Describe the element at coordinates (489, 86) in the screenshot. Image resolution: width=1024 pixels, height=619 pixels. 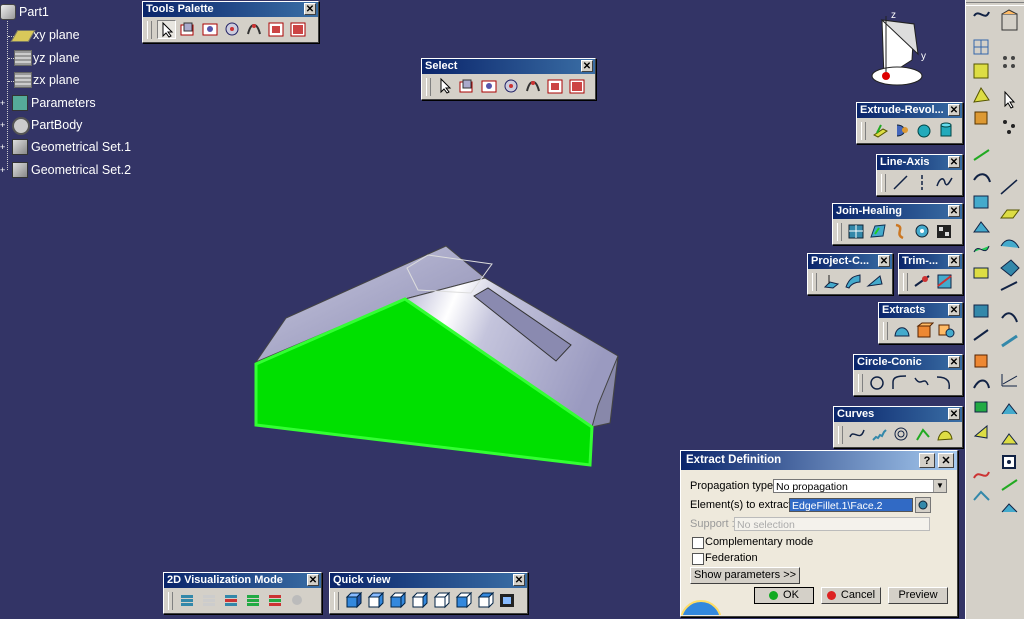
I see `intersect-box-icon` at that location.